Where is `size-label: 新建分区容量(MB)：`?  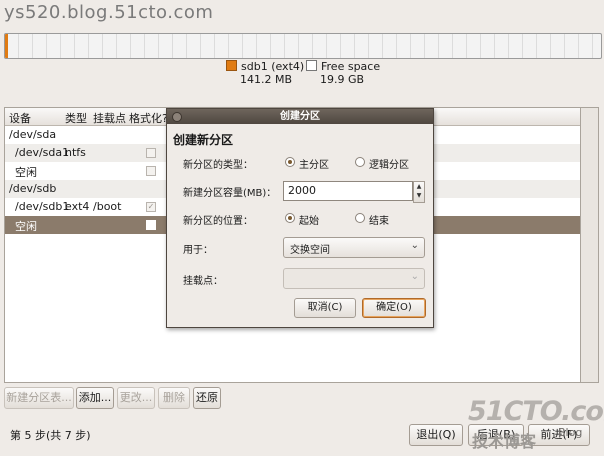
size-label: 新建分区容量(MB)： is located at coordinates (230, 193).